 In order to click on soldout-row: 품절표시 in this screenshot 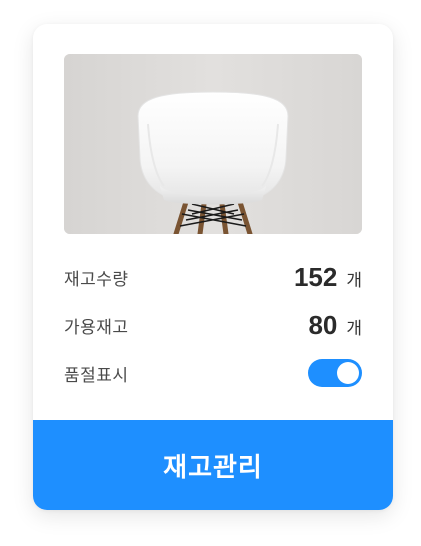, I will do `click(213, 373)`.